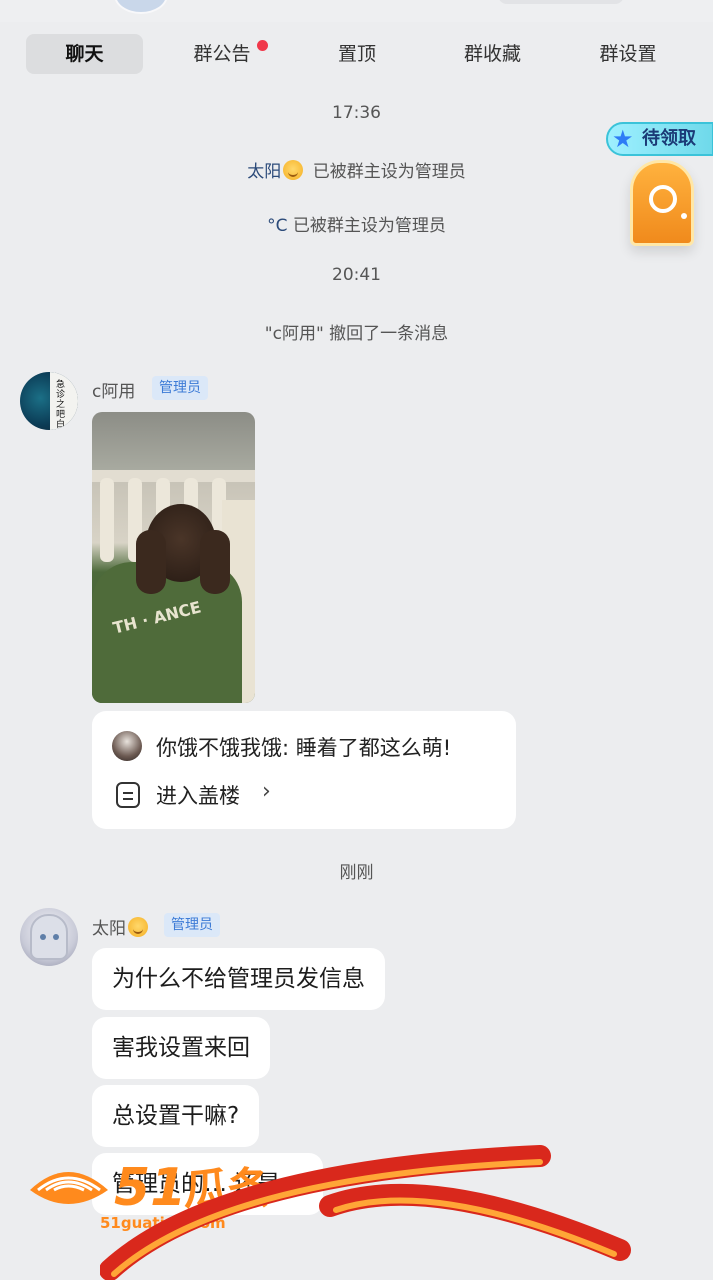  I want to click on star-icon: ★, so click(623, 139).